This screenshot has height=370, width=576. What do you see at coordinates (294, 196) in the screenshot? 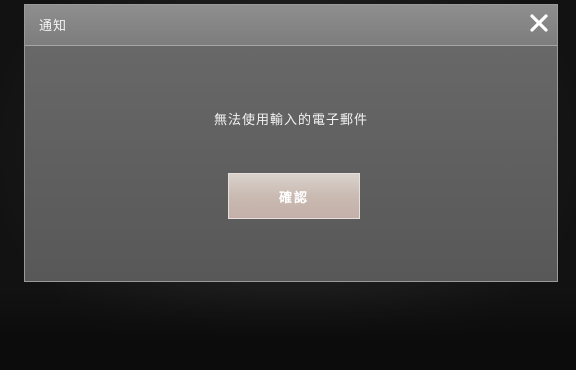
I see `confirm-button: 確認` at bounding box center [294, 196].